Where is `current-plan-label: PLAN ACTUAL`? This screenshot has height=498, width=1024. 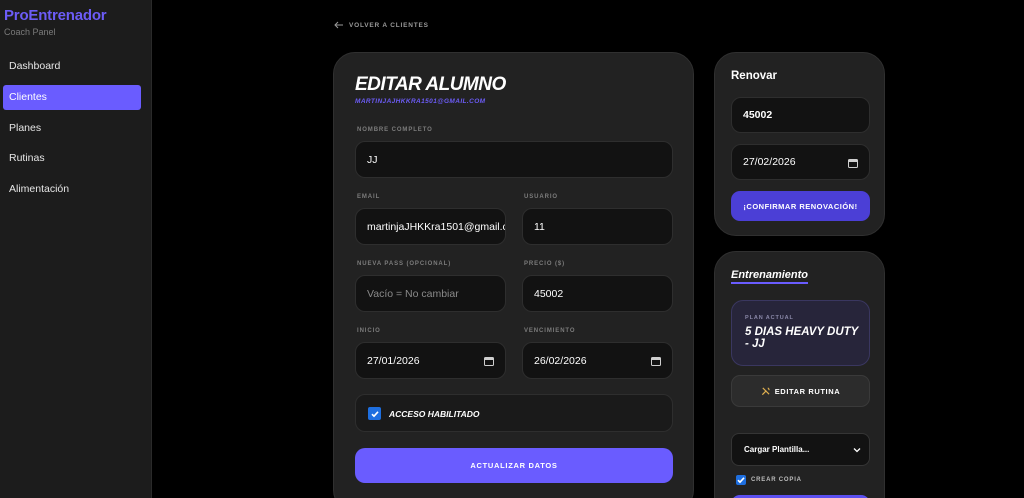
current-plan-label: PLAN ACTUAL is located at coordinates (769, 318).